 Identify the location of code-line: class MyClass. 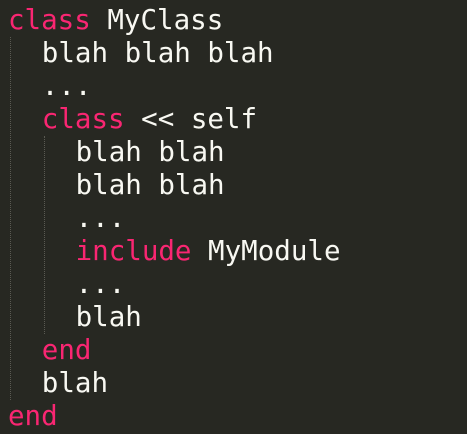
(115, 20).